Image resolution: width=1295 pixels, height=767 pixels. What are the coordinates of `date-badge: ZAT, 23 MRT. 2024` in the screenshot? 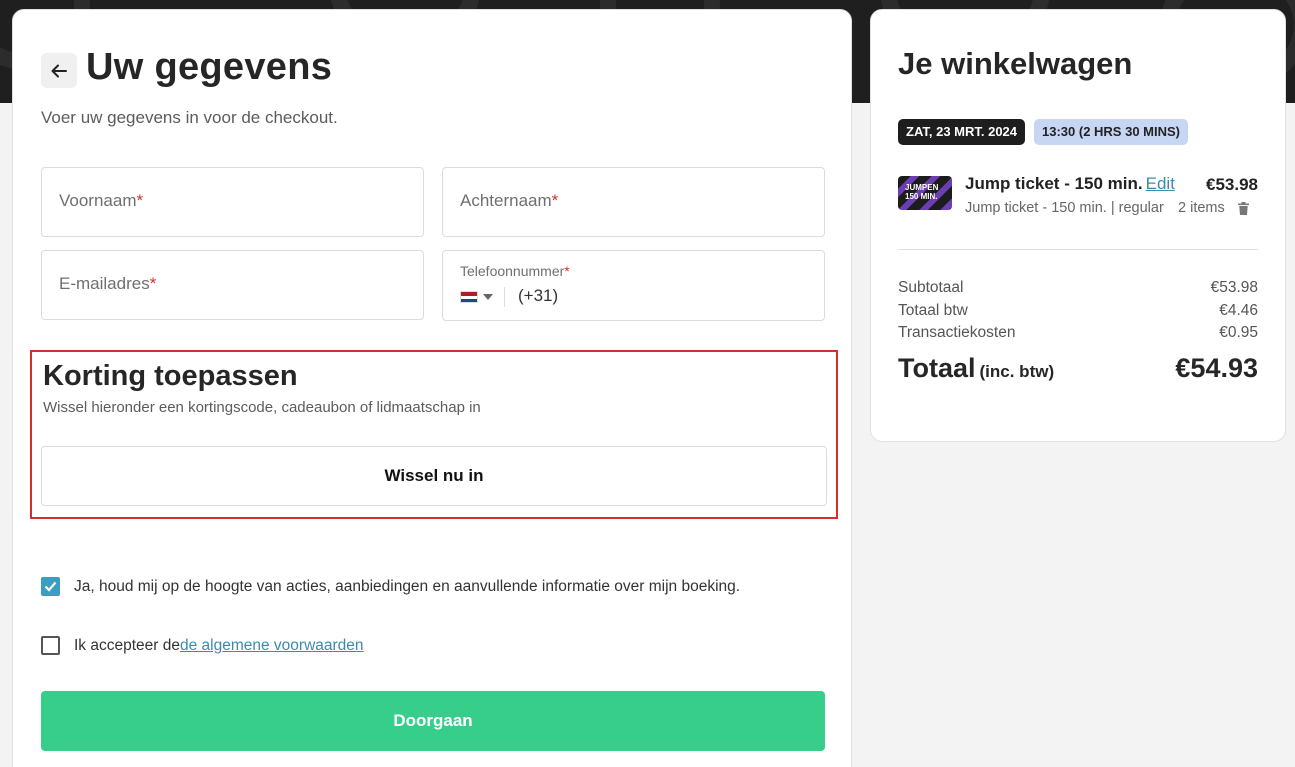 It's located at (962, 132).